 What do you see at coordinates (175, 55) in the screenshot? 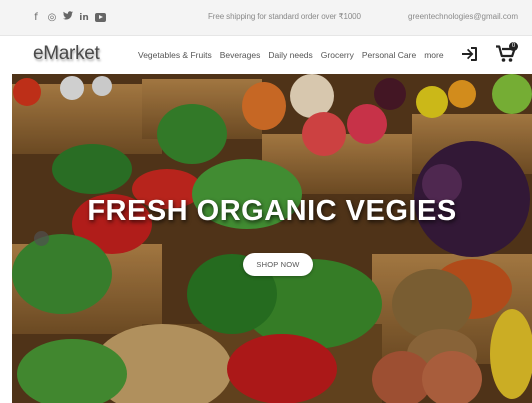
I see `nav-link-vegetables-fruits: Vegetables & Fruits` at bounding box center [175, 55].